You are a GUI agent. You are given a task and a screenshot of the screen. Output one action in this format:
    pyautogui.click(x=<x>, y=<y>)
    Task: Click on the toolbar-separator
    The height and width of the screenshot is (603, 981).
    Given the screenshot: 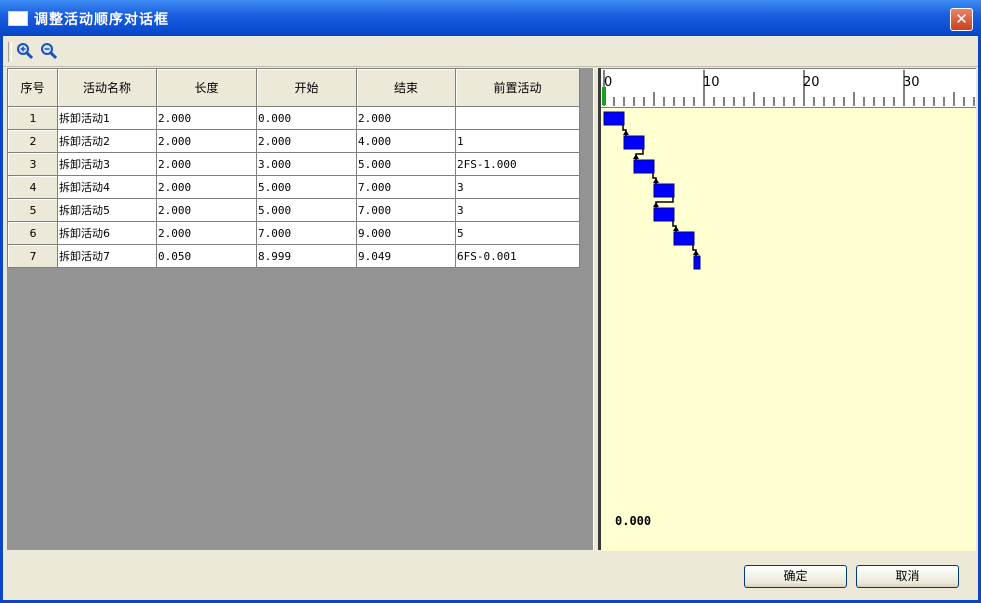 What is the action you would take?
    pyautogui.click(x=10, y=52)
    